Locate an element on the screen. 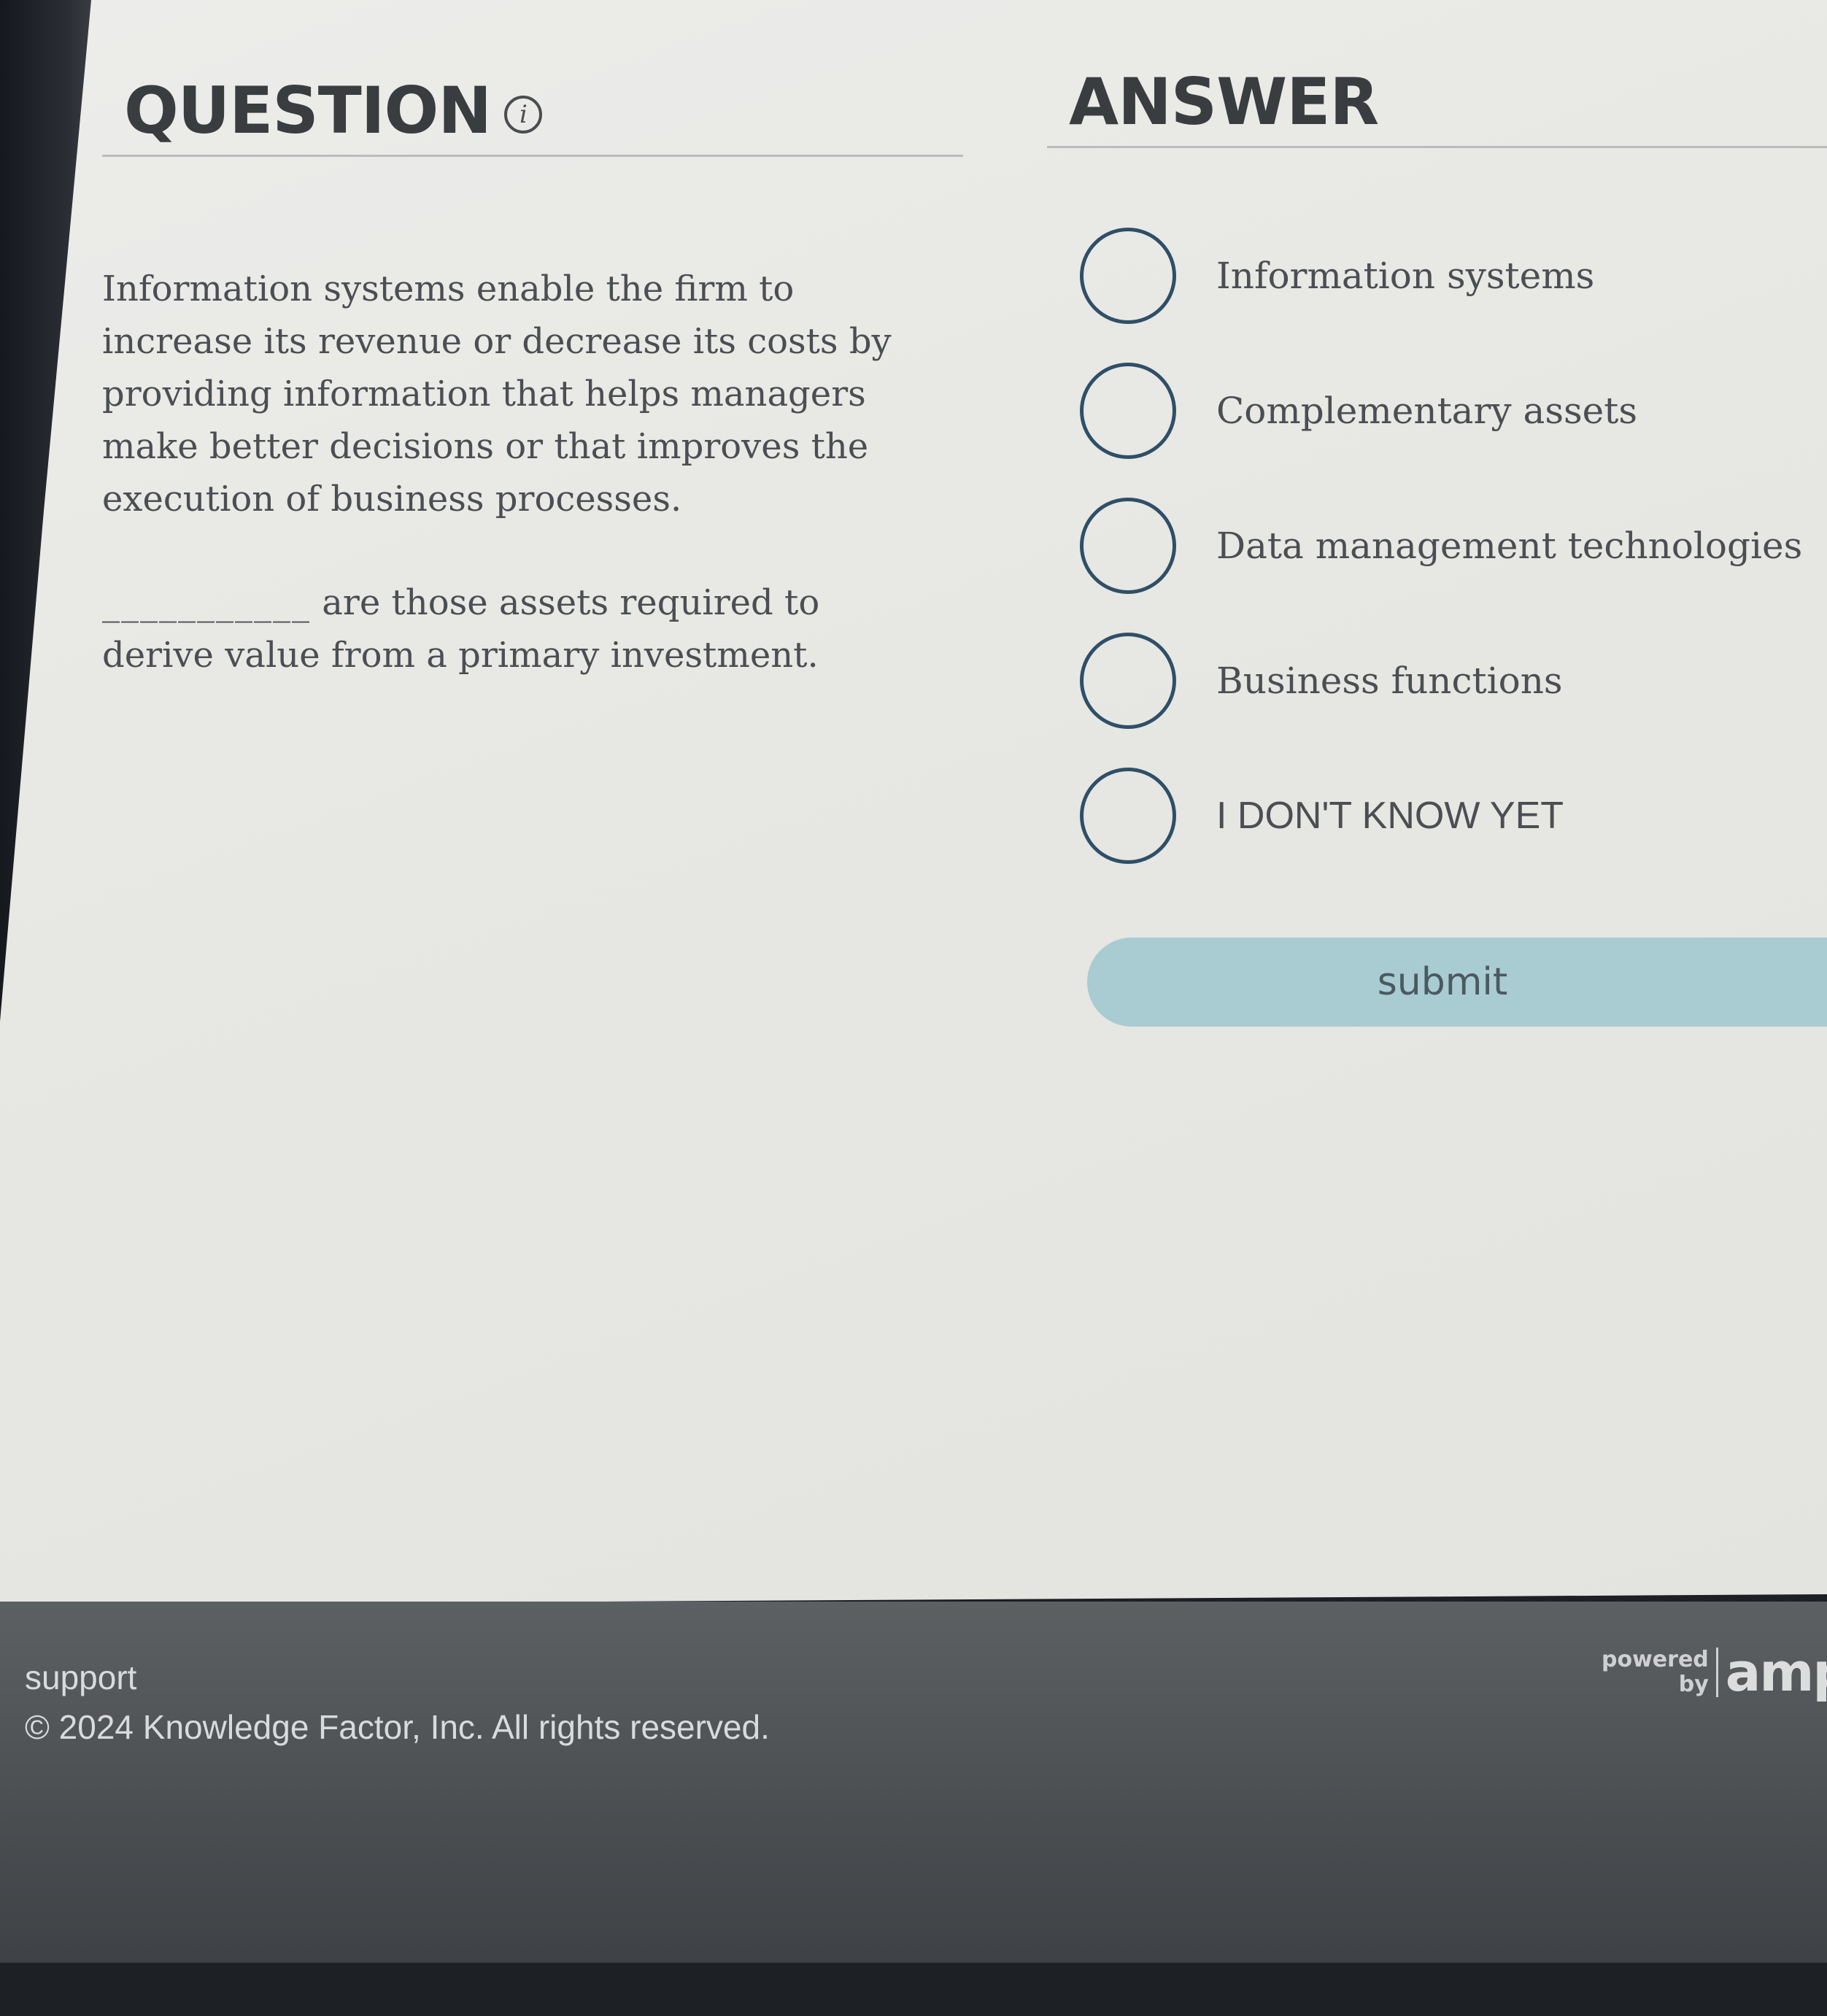  answer-title: ANSWER is located at coordinates (1224, 101).